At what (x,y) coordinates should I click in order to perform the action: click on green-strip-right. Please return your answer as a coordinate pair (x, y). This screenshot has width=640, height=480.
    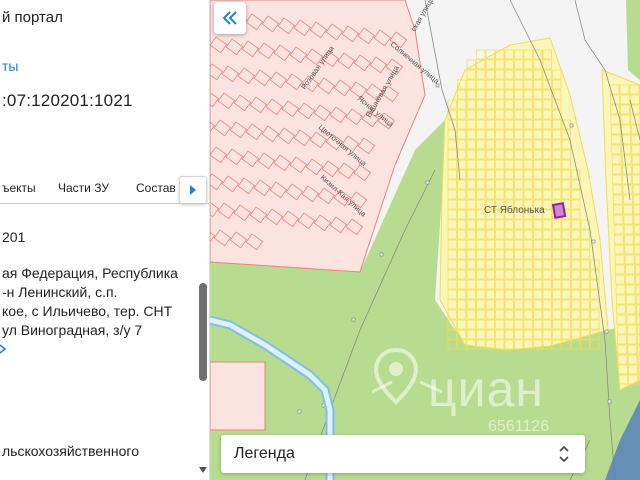
    Looking at the image, I should click on (633, 40).